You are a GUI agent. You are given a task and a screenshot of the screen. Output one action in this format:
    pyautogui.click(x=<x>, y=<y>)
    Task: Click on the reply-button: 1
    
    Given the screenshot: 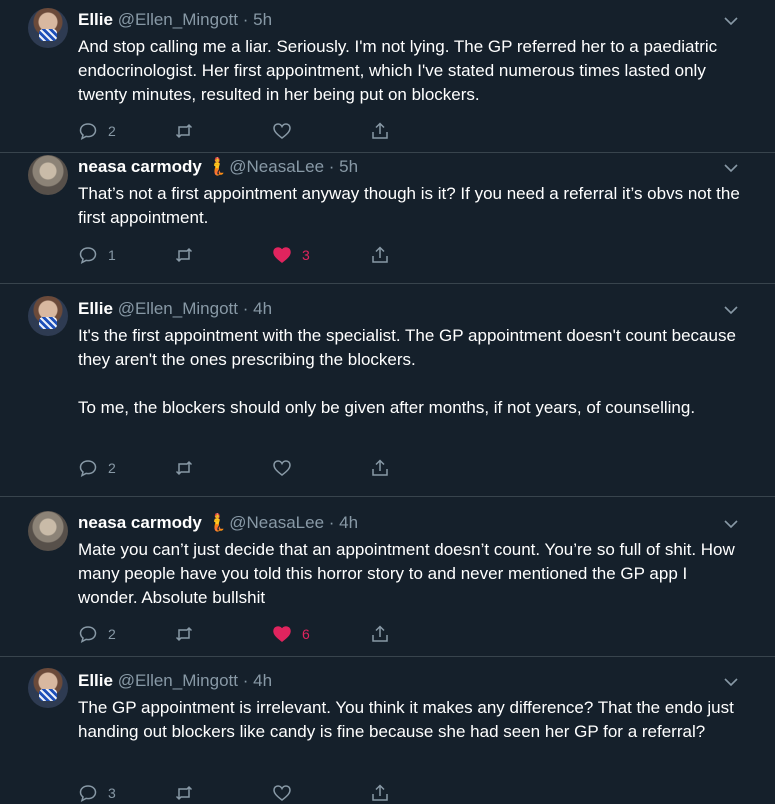 What is the action you would take?
    pyautogui.click(x=97, y=255)
    